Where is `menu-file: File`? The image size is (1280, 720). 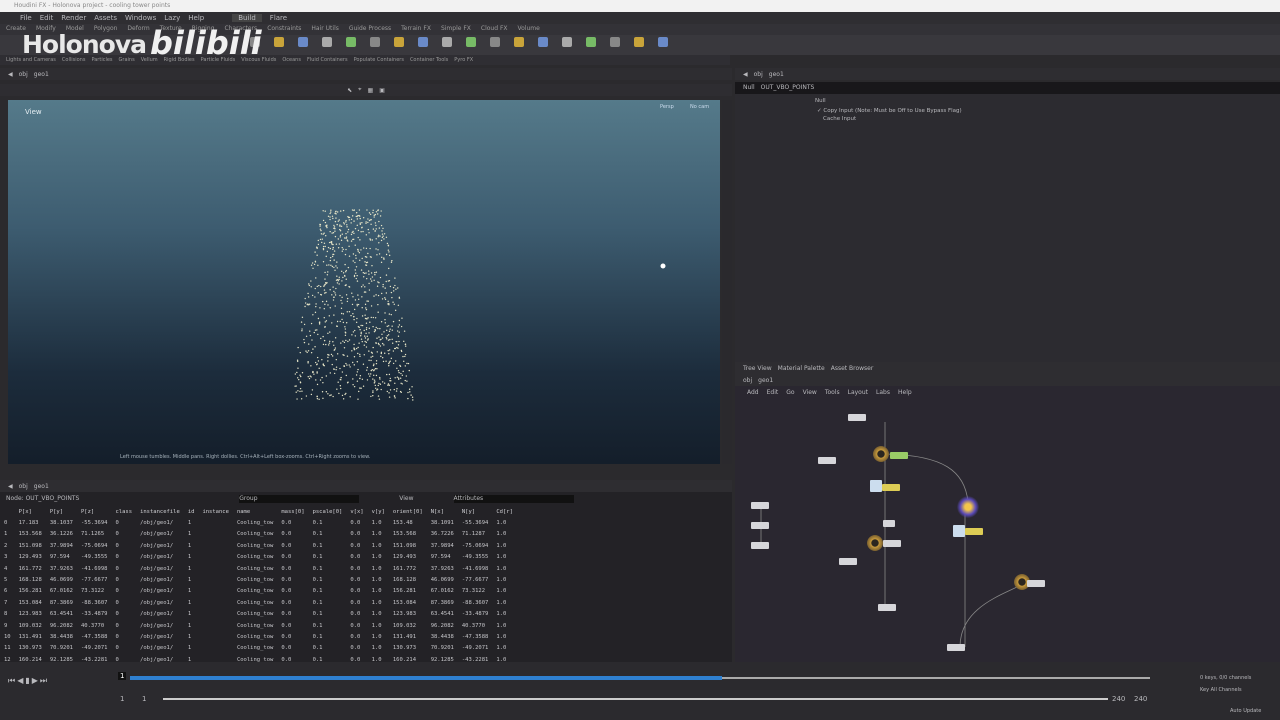
menu-file: File is located at coordinates (26, 18).